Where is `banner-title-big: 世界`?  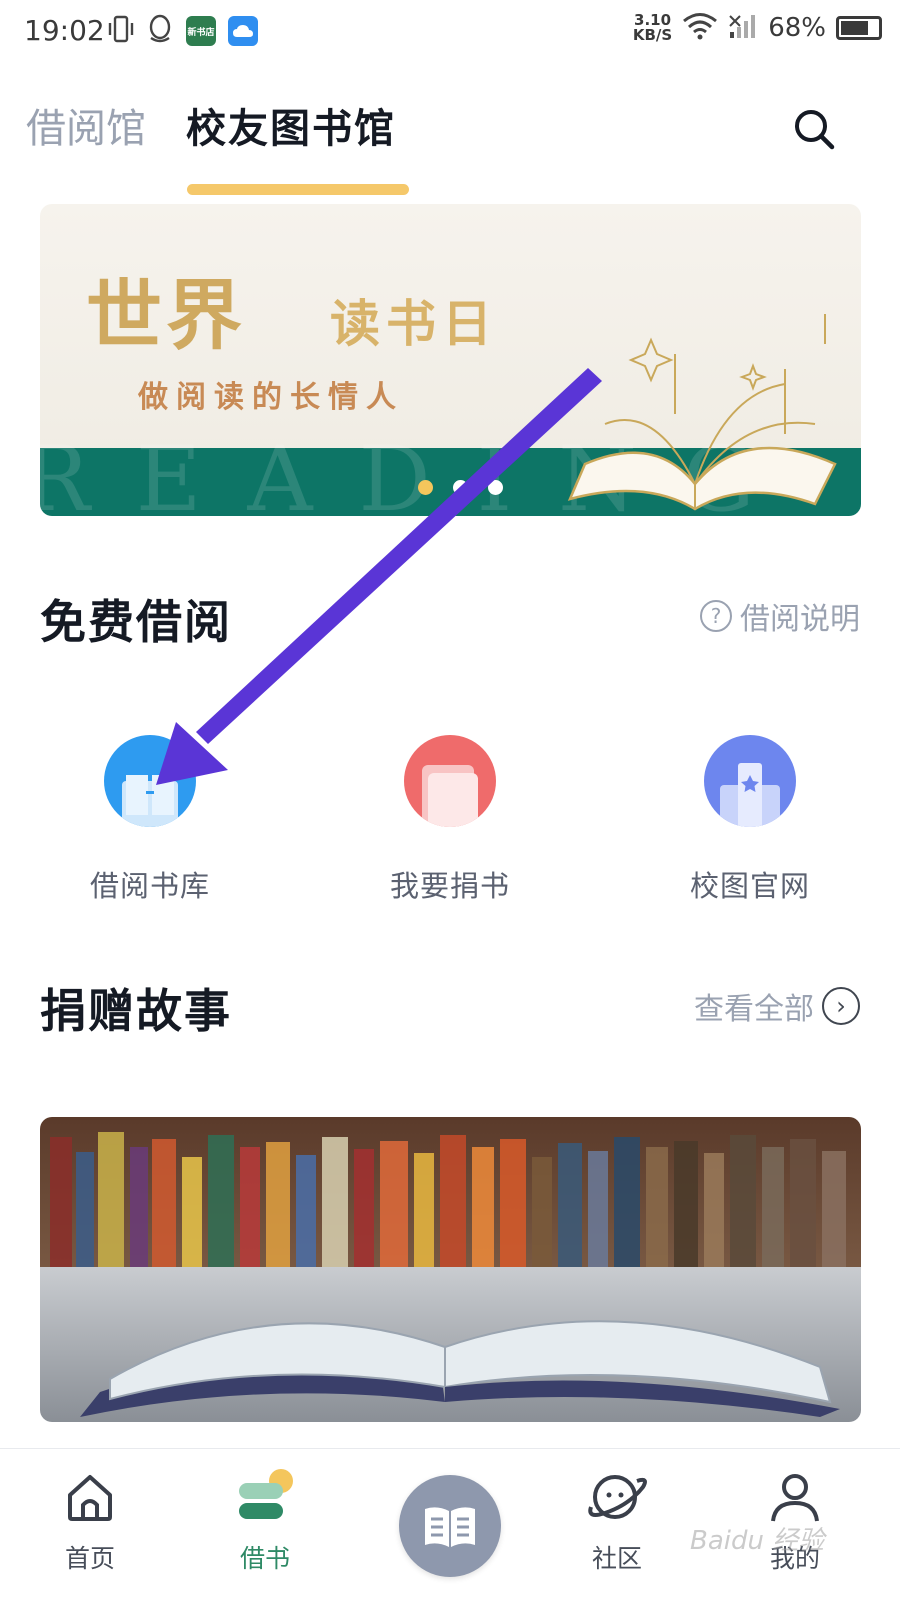 banner-title-big: 世界 is located at coordinates (166, 315).